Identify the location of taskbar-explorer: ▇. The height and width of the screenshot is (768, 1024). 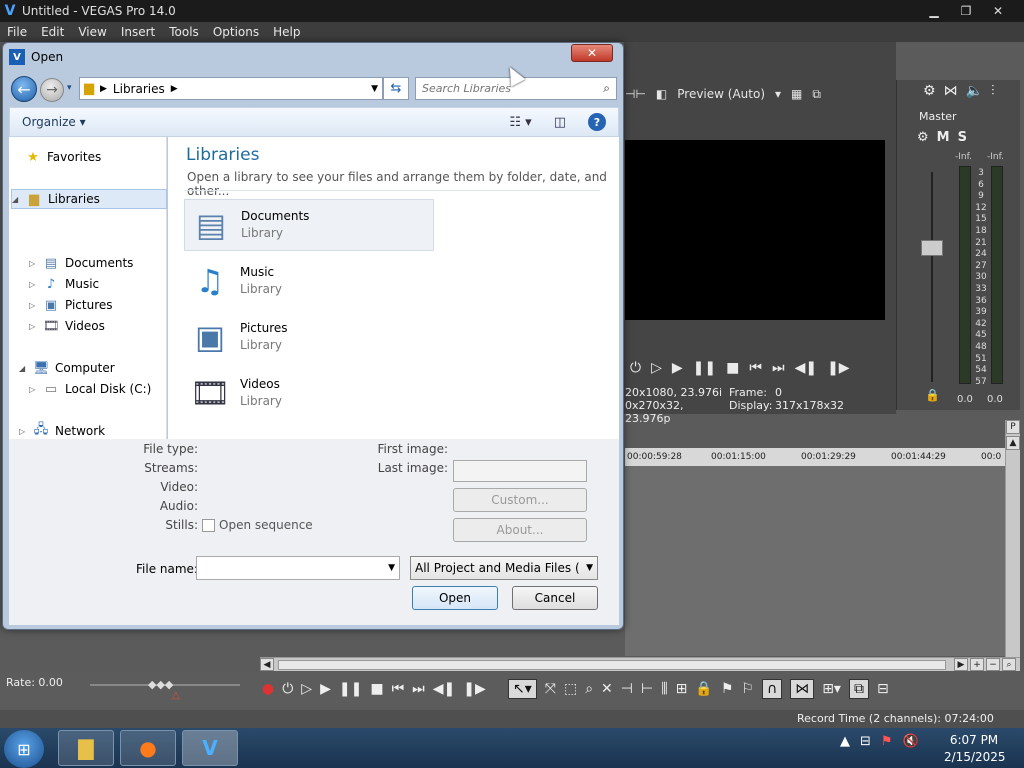
(86, 748).